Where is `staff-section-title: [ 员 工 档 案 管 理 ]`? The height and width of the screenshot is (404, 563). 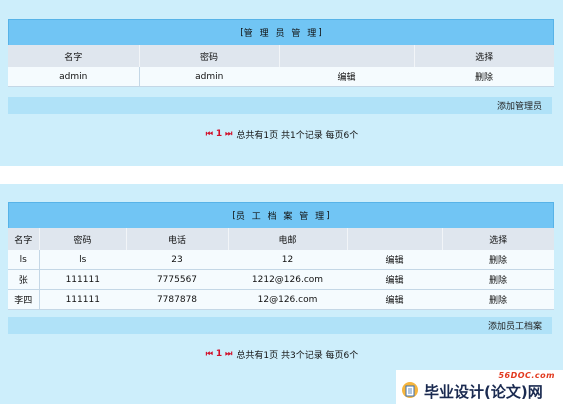
staff-section-title: [ 员 工 档 案 管 理 ] is located at coordinates (281, 215).